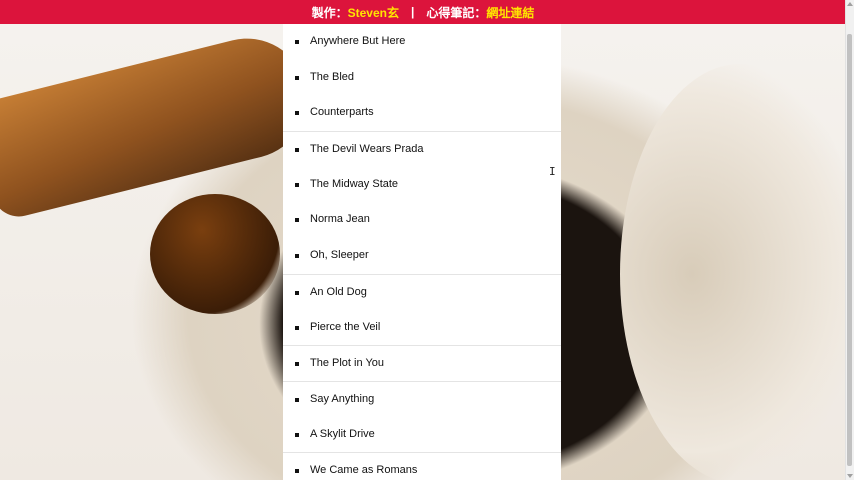  I want to click on coffee-drip-shape, so click(215, 254).